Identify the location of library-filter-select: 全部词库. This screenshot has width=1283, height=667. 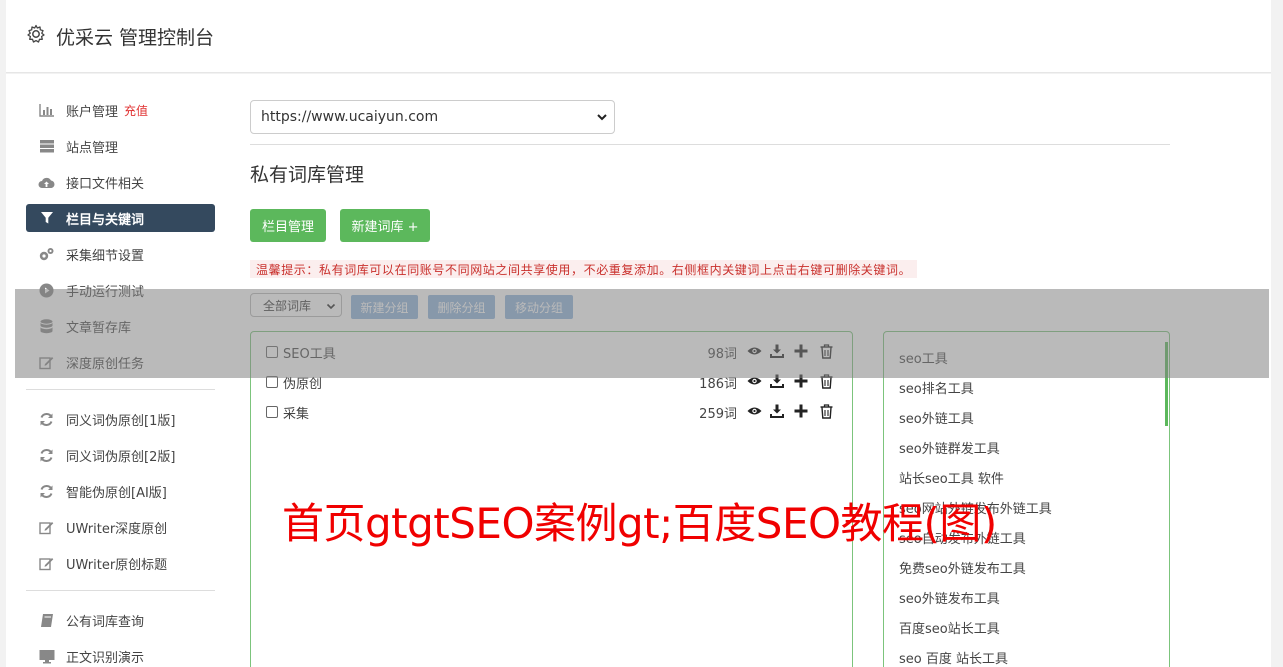
(296, 305).